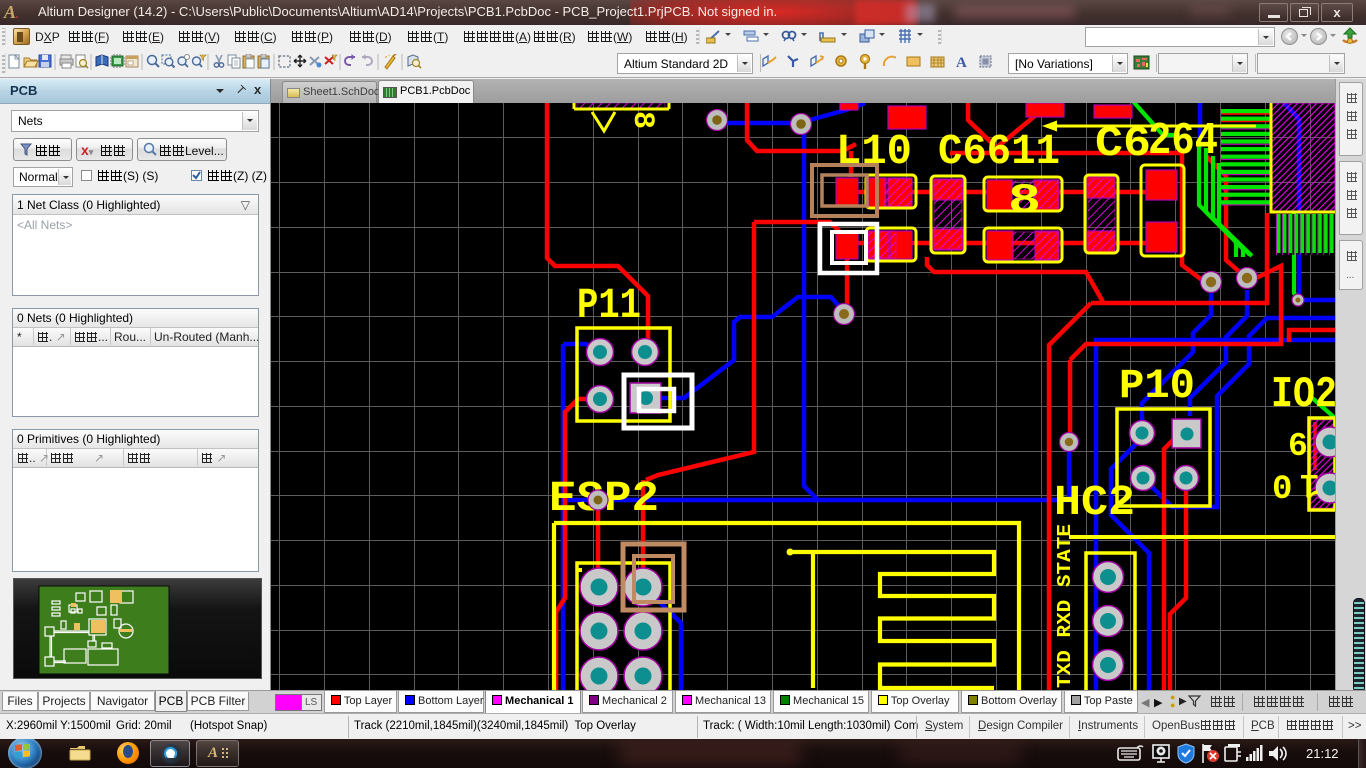  Describe the element at coordinates (1123, 143) in the screenshot. I see `svg-text: C6` at that location.